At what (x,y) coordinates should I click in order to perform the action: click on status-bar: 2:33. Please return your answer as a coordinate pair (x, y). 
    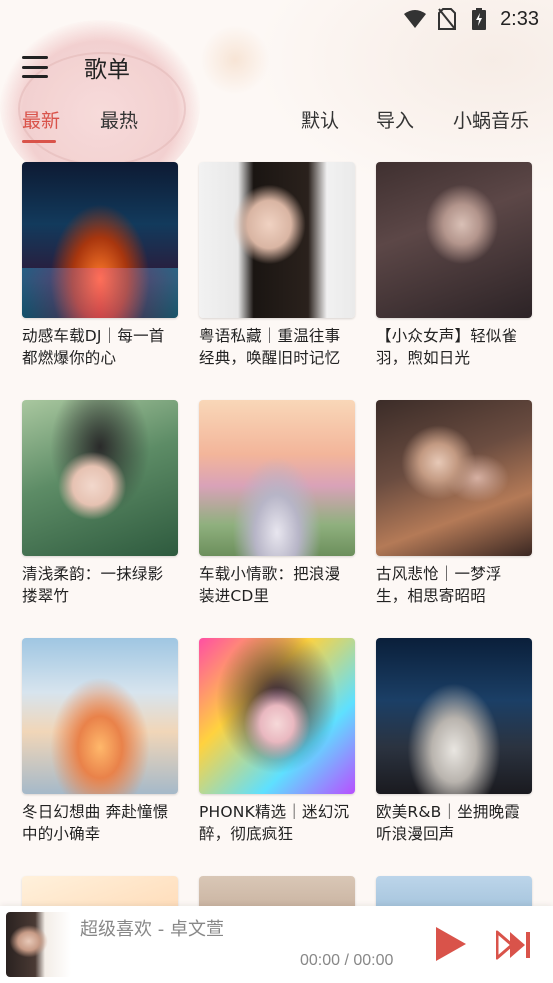
    Looking at the image, I should click on (276, 19).